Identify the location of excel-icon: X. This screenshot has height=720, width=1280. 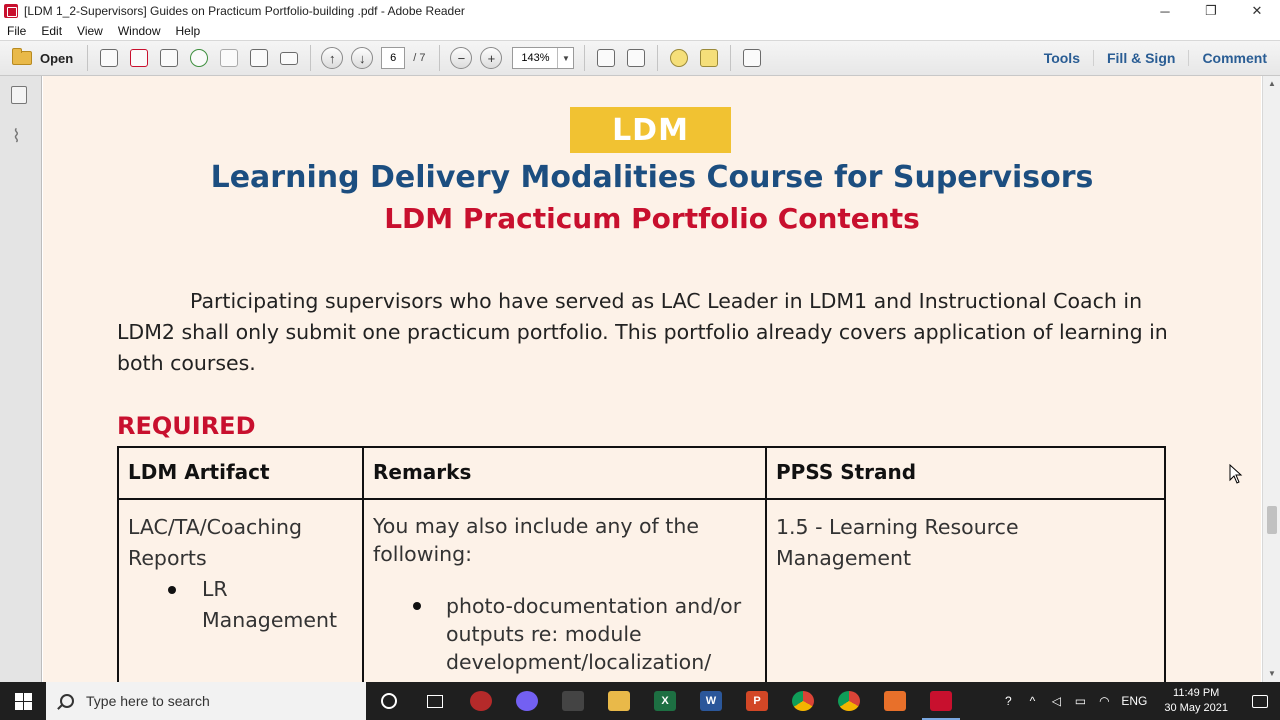
(665, 701).